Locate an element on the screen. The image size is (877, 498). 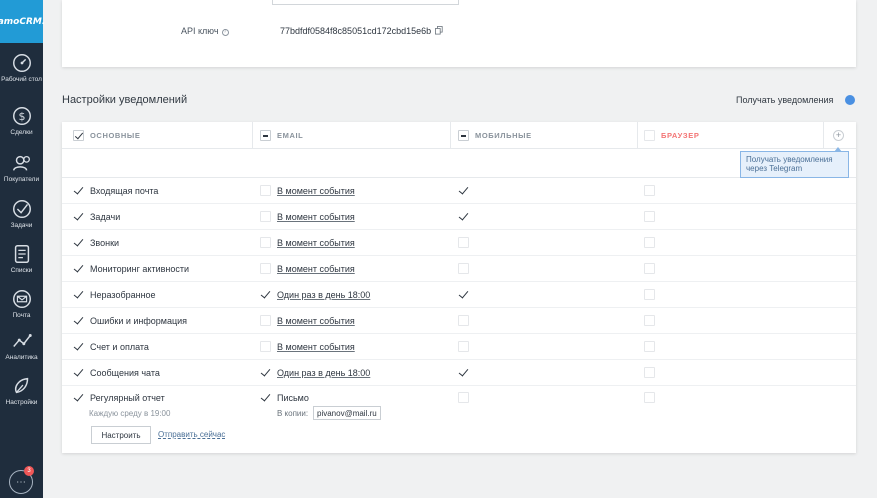
sidebar-item-settings: Настройки is located at coordinates (21, 398).